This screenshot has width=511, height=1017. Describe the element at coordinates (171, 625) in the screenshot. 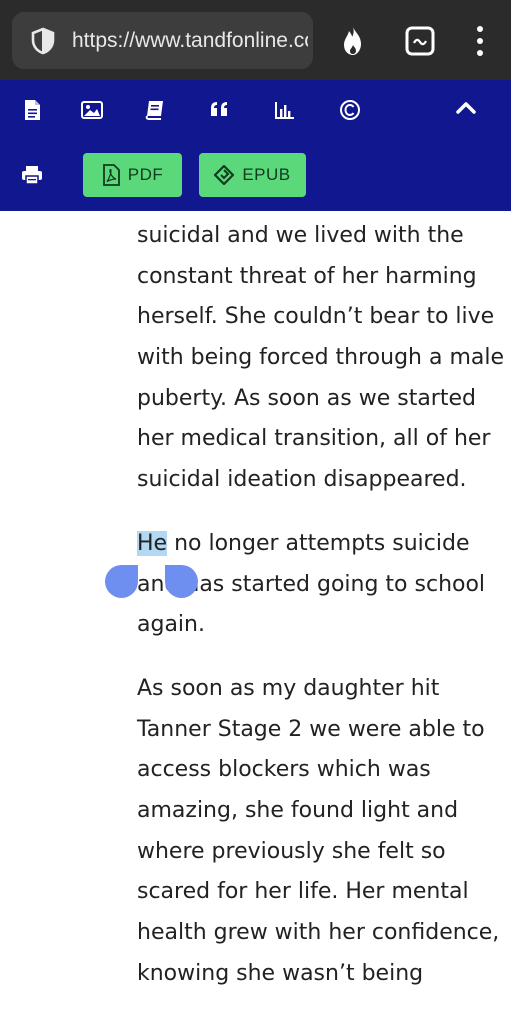

I see `text-line: again.` at that location.